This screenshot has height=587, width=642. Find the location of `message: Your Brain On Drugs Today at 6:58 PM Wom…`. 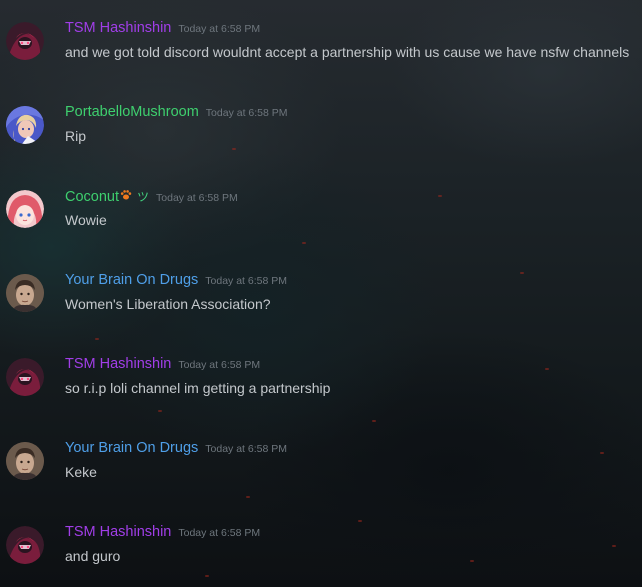

message: Your Brain On Drugs Today at 6:58 PM Wom… is located at coordinates (321, 302).